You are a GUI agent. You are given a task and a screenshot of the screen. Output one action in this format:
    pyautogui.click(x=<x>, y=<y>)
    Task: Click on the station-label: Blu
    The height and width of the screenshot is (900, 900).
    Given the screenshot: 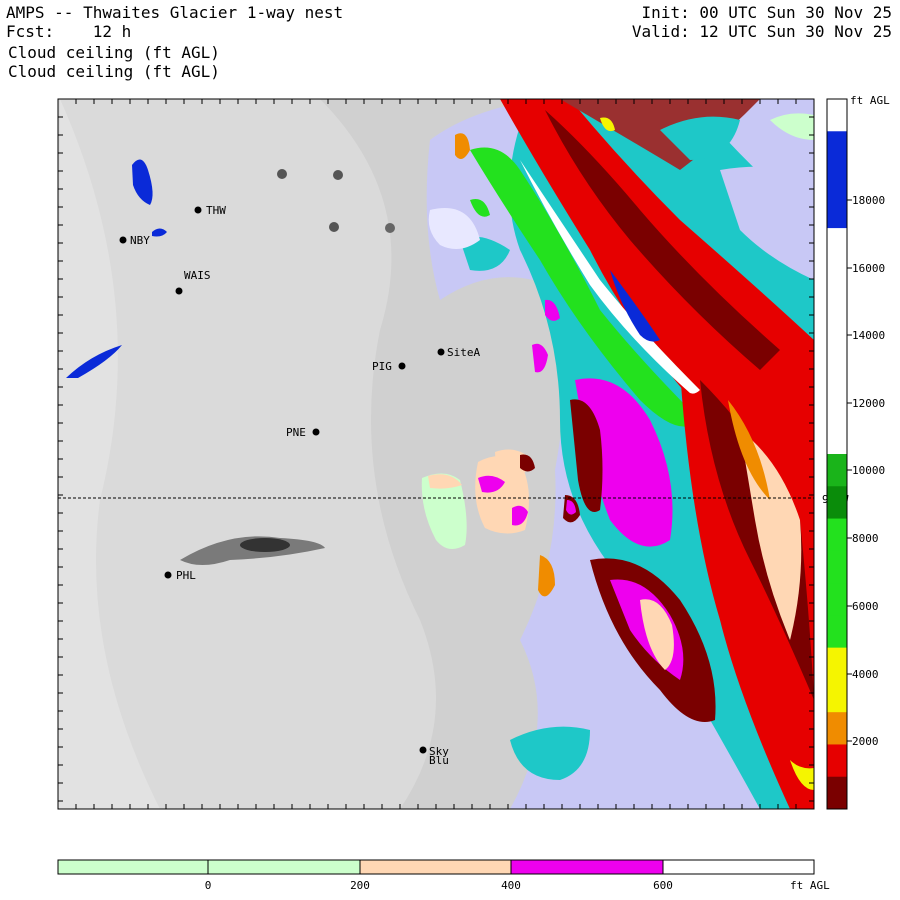 What is the action you would take?
    pyautogui.click(x=439, y=760)
    